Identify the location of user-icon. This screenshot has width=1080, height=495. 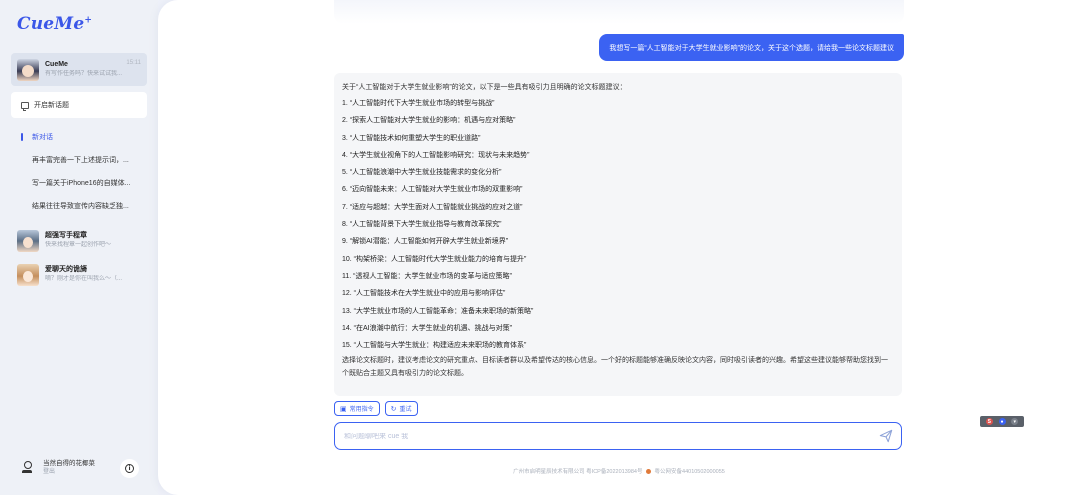
(27, 468).